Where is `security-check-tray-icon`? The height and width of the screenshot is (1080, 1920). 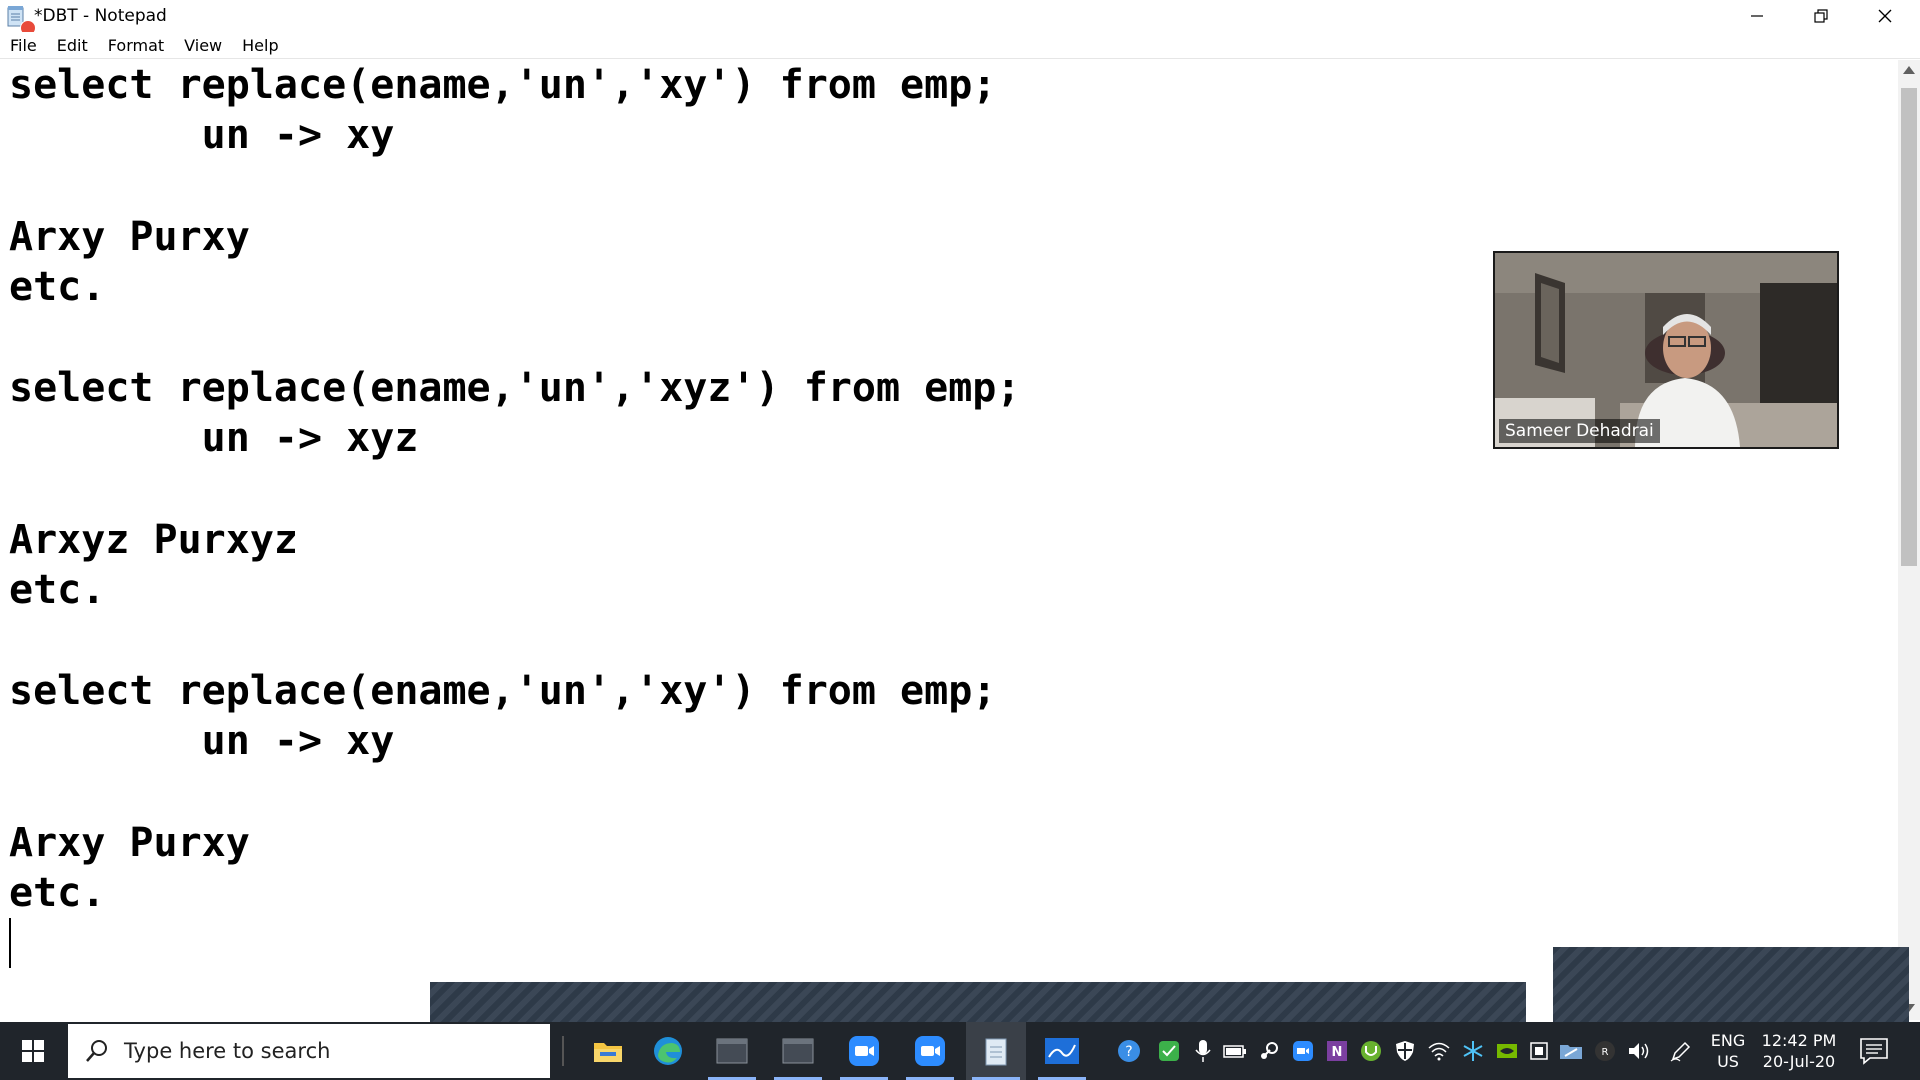
security-check-tray-icon is located at coordinates (1169, 1051).